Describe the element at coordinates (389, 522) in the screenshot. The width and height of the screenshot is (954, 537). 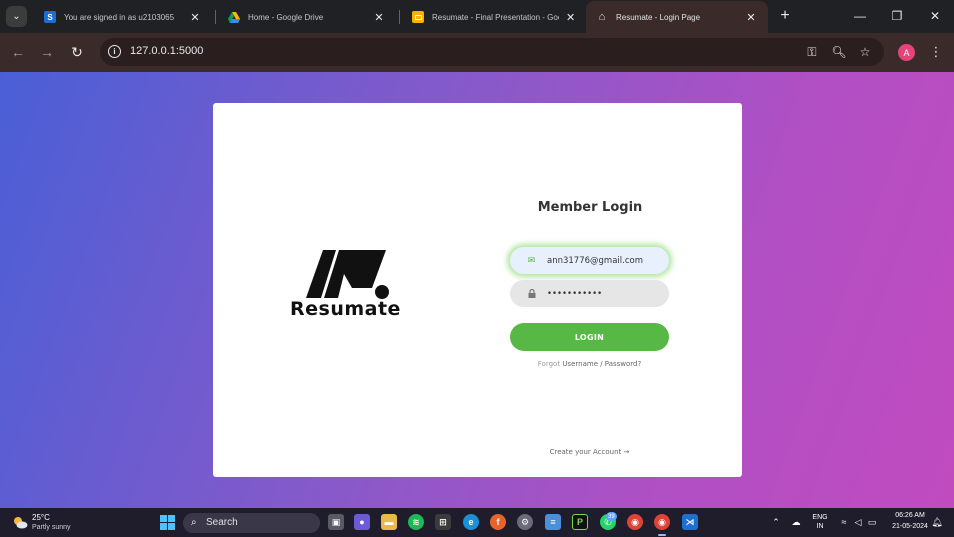
I see `file-explorer-icon: ▬` at that location.